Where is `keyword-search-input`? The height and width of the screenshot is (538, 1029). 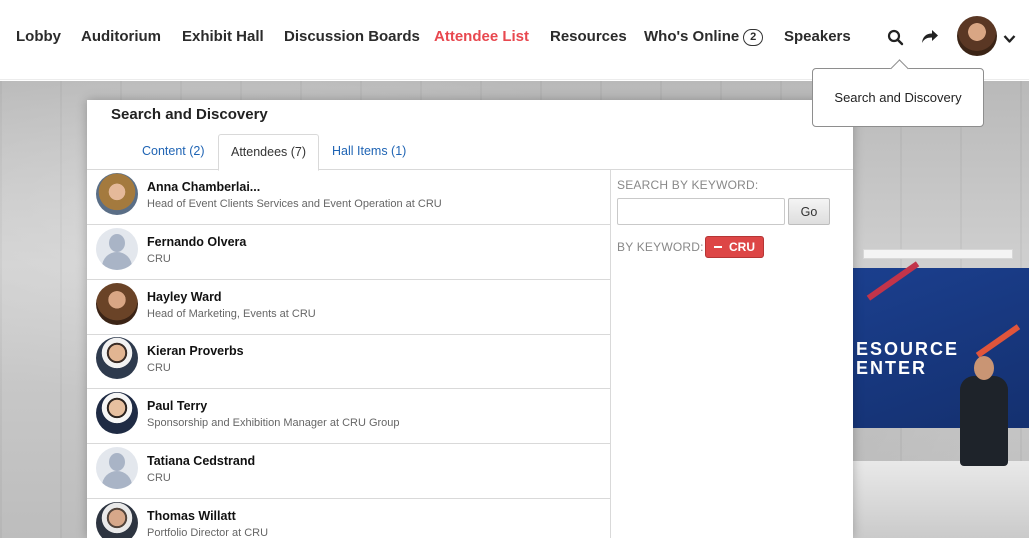
keyword-search-input is located at coordinates (701, 211).